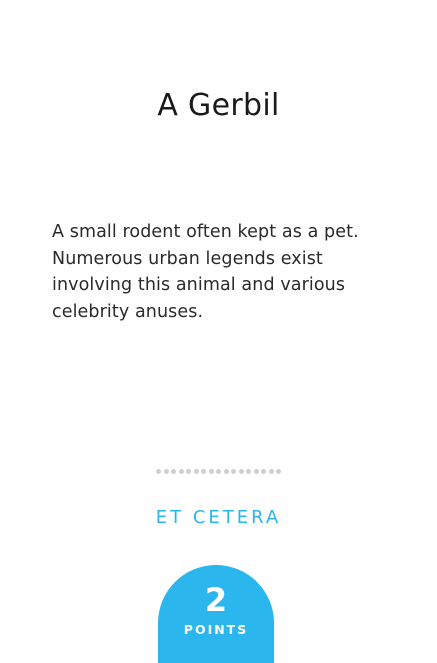 The width and height of the screenshot is (437, 663). Describe the element at coordinates (216, 629) in the screenshot. I see `points-label: POINTS` at that location.